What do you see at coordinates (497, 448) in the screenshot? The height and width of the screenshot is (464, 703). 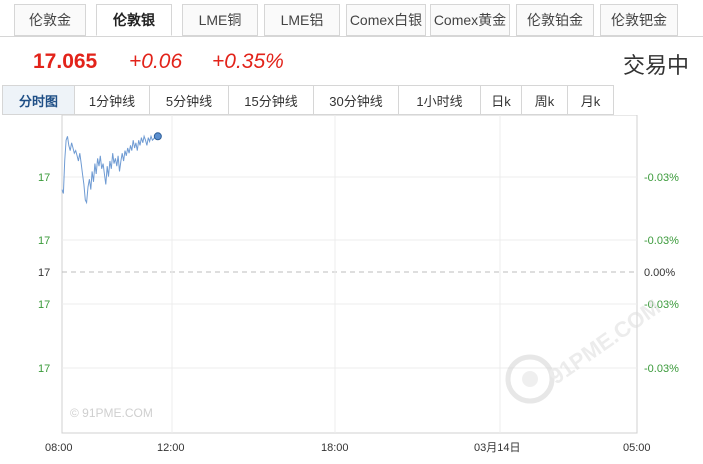 I see `x-tick: 03月14日` at bounding box center [497, 448].